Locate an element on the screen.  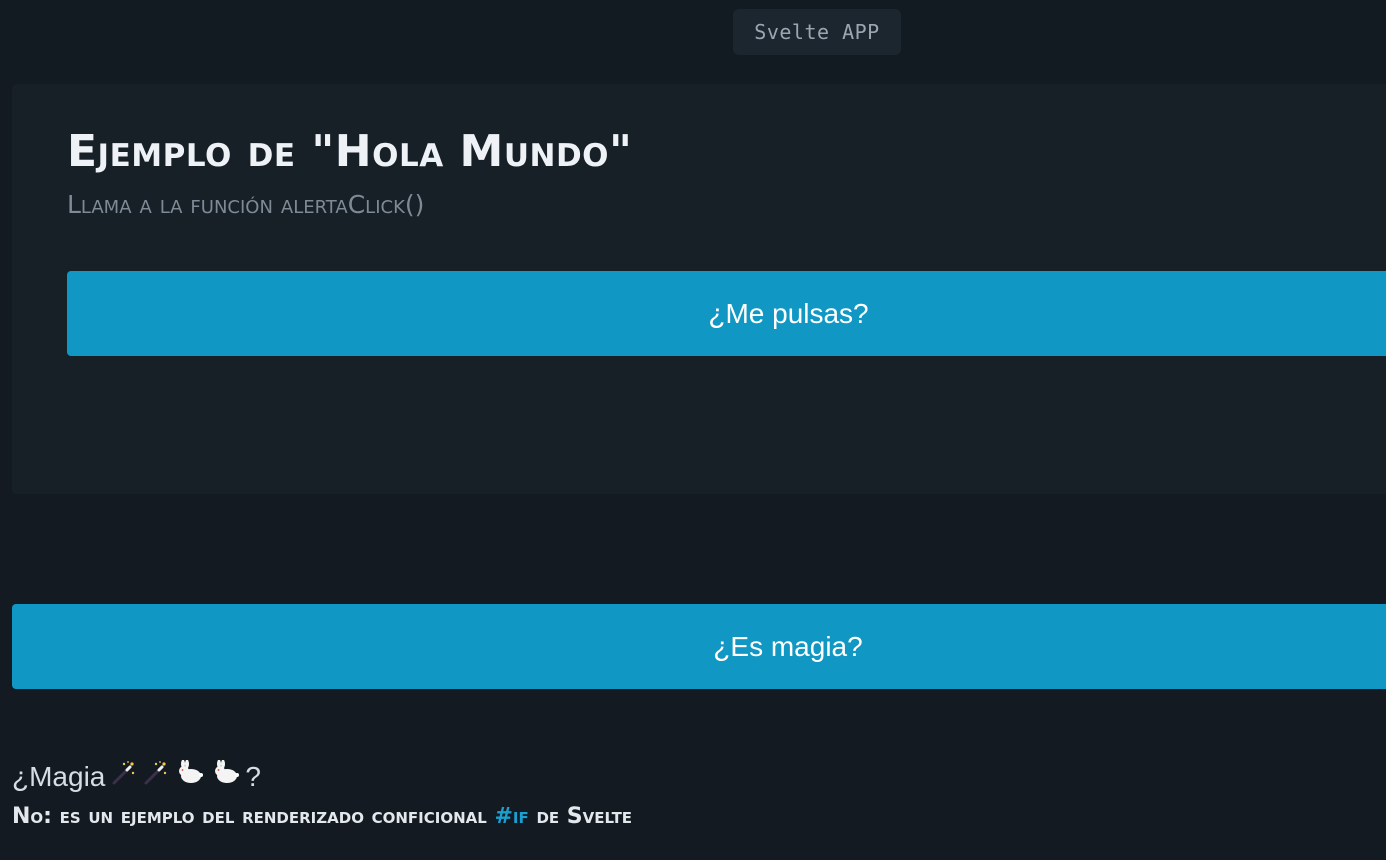
card-subtitle: Llama a la función alertaClick() is located at coordinates (246, 204).